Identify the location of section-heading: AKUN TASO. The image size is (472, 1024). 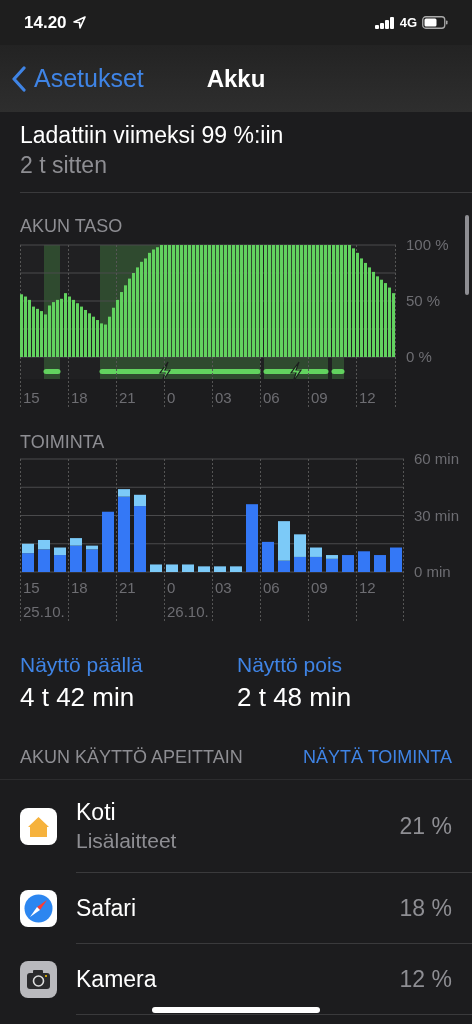
(72, 226).